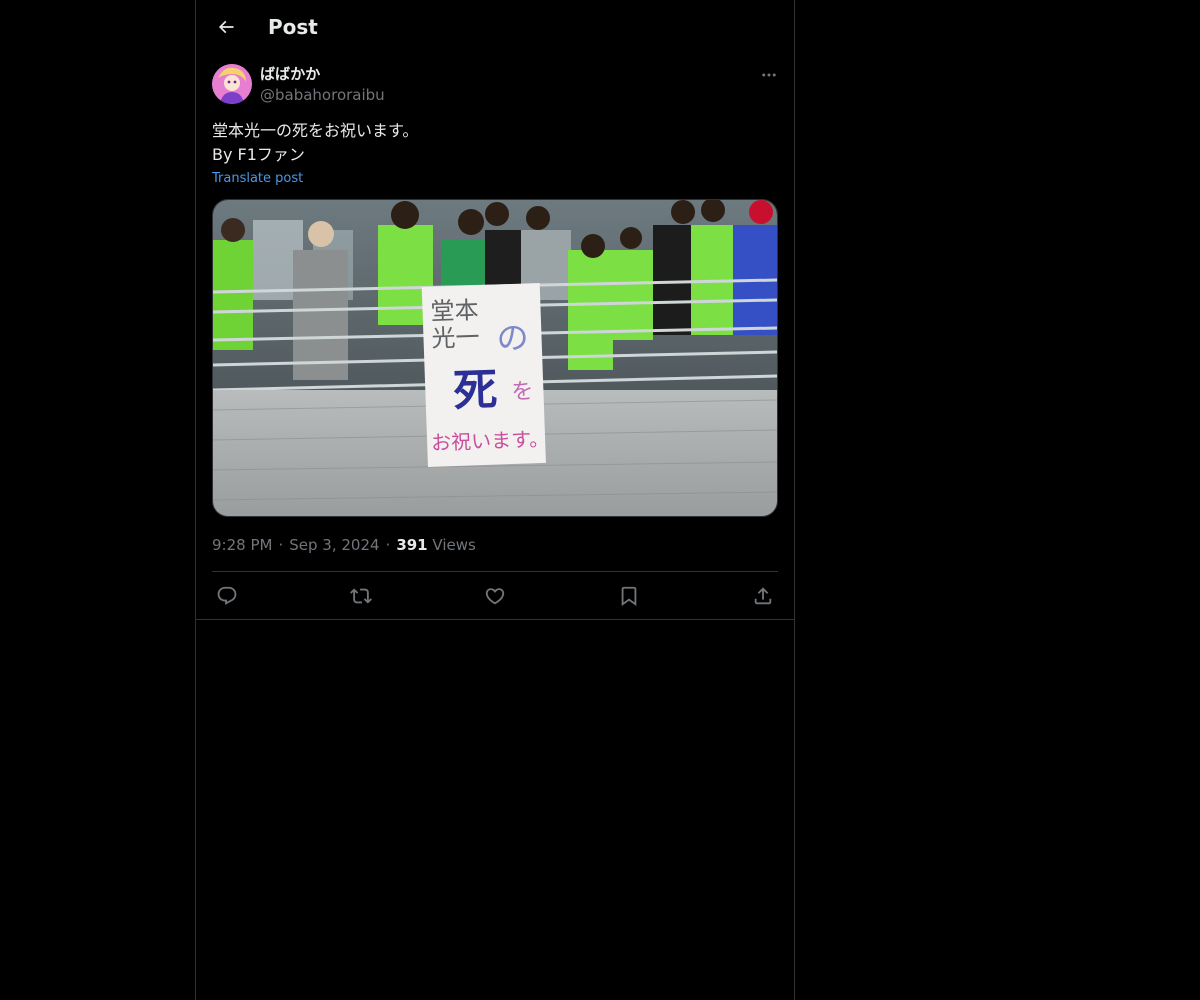 Image resolution: width=1200 pixels, height=1000 pixels. Describe the element at coordinates (315, 130) in the screenshot. I see `post-text-line: 堂本光一の死をお祝います。` at that location.